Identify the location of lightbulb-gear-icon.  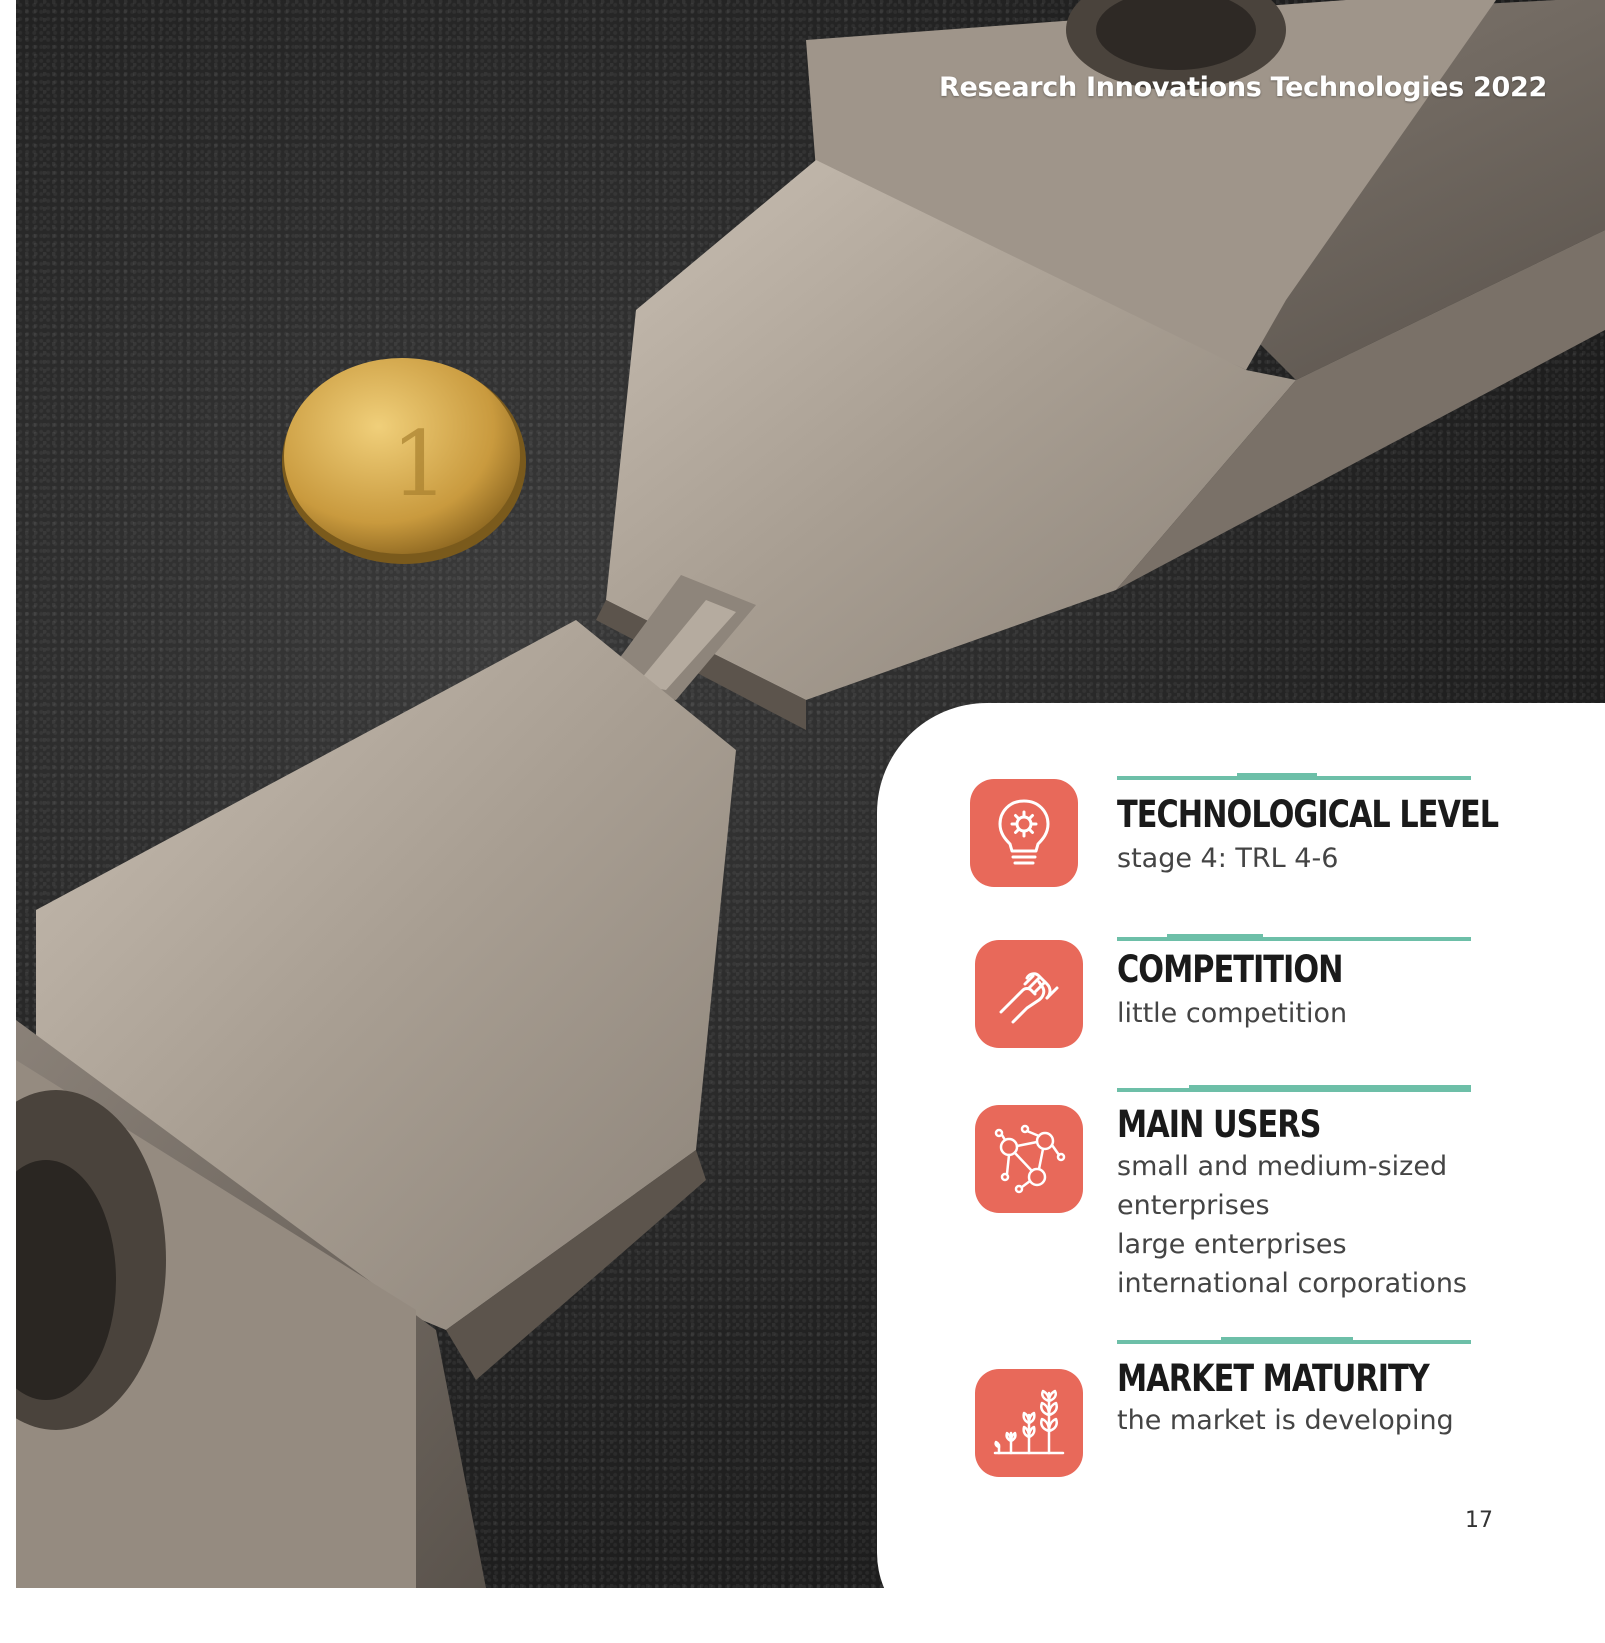
(1024, 832).